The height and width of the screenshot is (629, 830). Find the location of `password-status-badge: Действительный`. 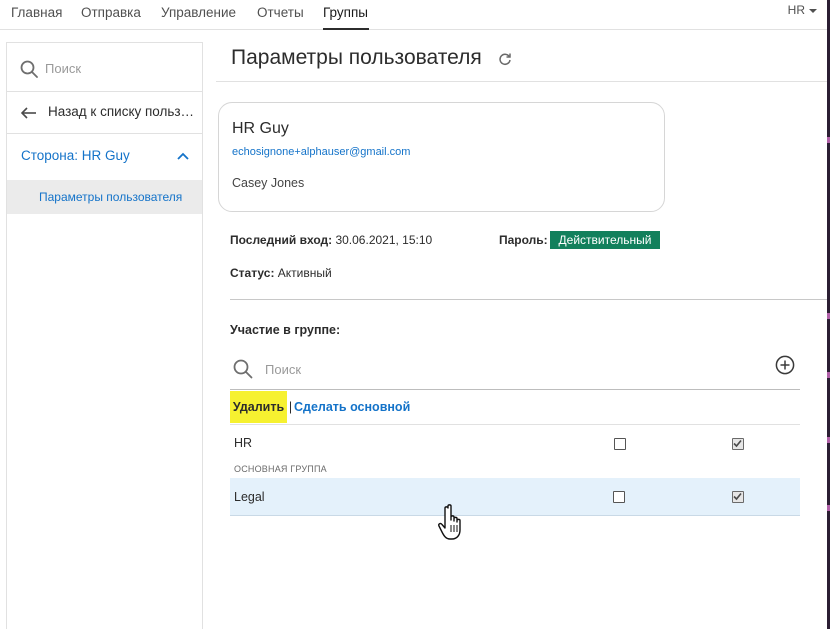

password-status-badge: Действительный is located at coordinates (605, 240).